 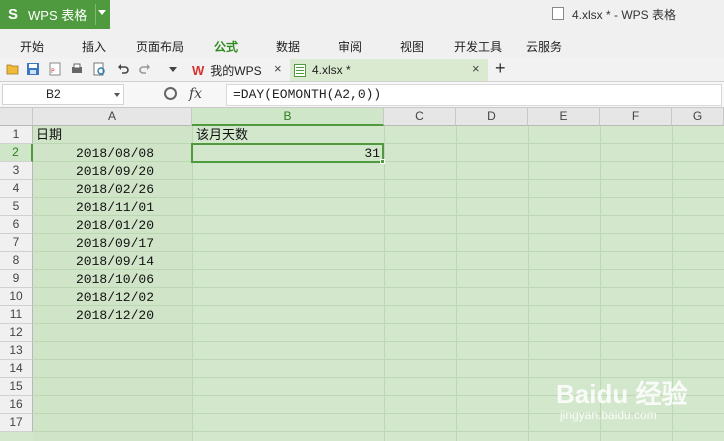 I want to click on row-header-9: 9, so click(x=16, y=279).